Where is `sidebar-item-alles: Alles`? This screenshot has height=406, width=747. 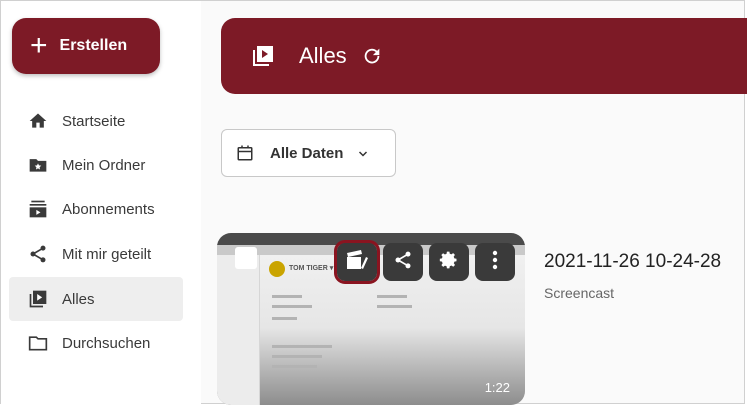
sidebar-item-alles: Alles is located at coordinates (96, 299).